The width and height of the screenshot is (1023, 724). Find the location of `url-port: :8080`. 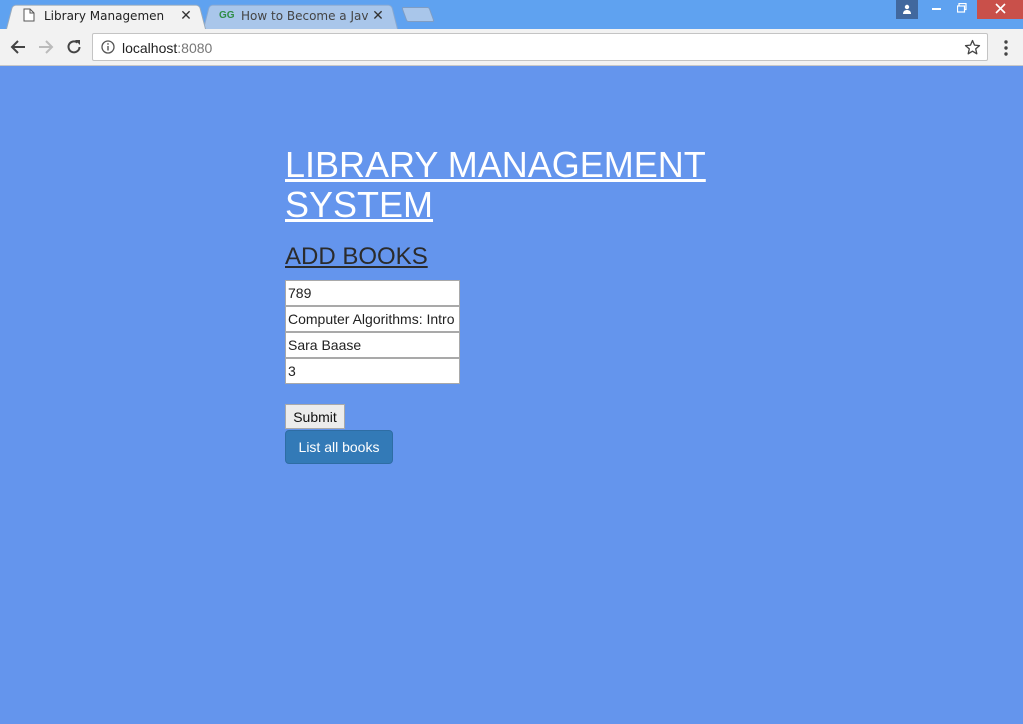

url-port: :8080 is located at coordinates (195, 48).